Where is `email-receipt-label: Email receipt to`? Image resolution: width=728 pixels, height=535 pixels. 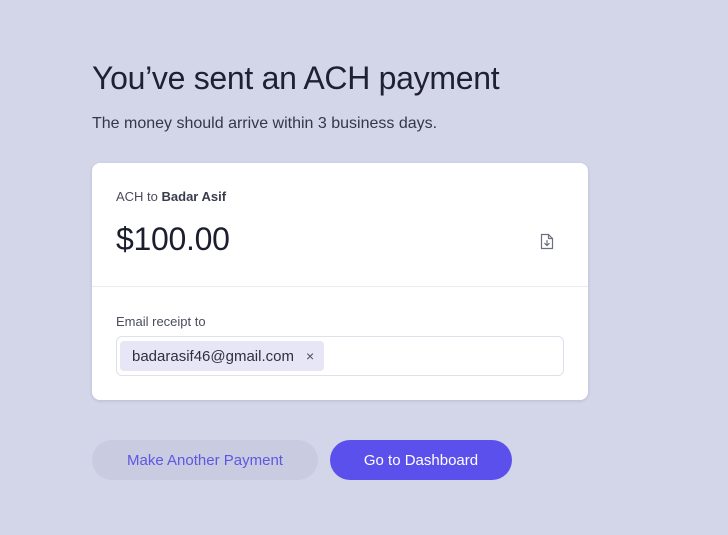 email-receipt-label: Email receipt to is located at coordinates (161, 321).